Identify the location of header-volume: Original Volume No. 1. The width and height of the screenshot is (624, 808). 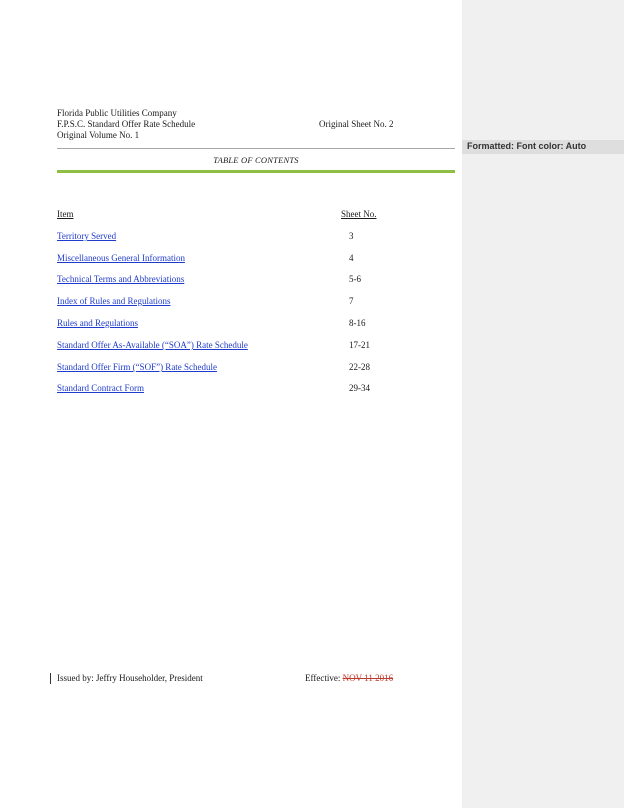
(98, 135).